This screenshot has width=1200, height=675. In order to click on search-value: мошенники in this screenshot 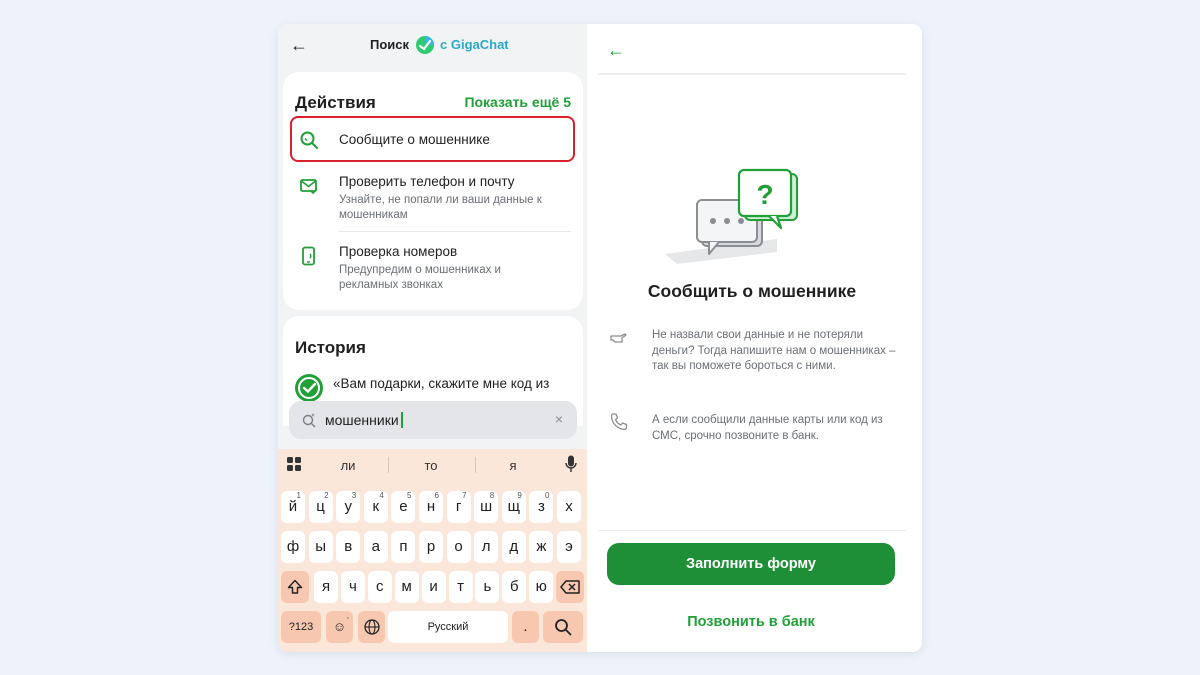, I will do `click(364, 420)`.